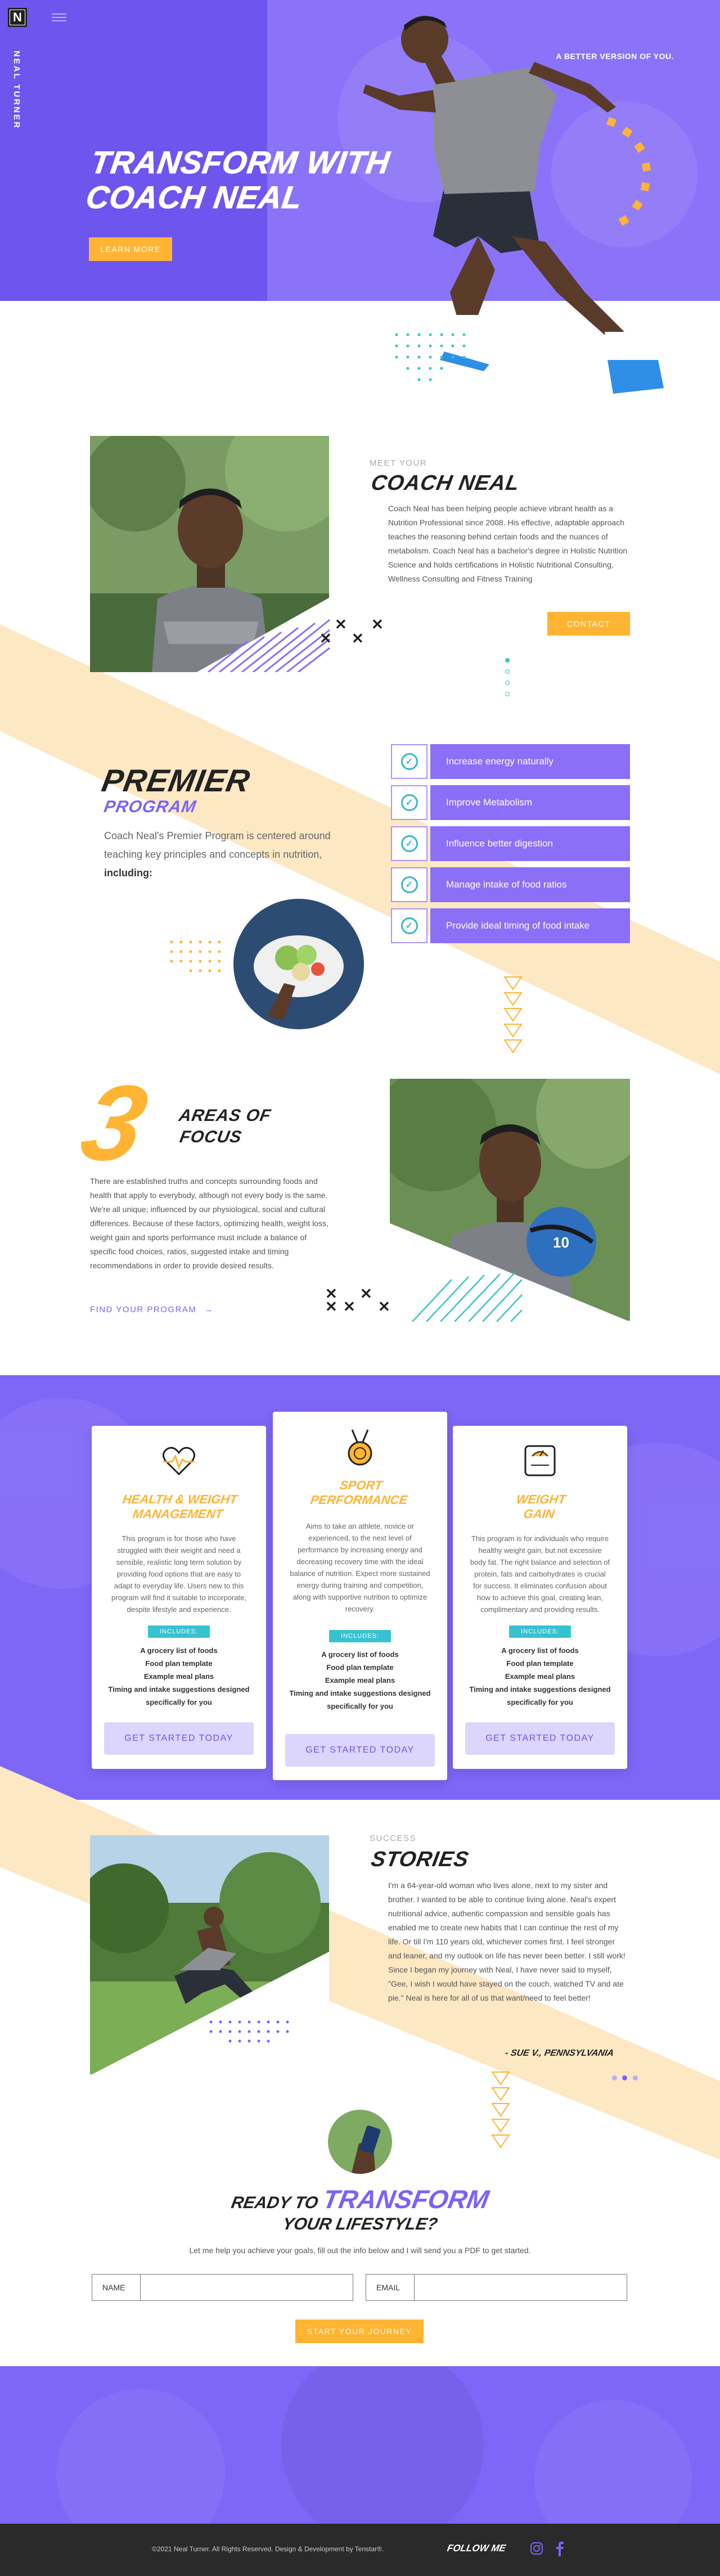 This screenshot has height=2576, width=720. Describe the element at coordinates (588, 624) in the screenshot. I see `contact-button: CONTACT` at that location.